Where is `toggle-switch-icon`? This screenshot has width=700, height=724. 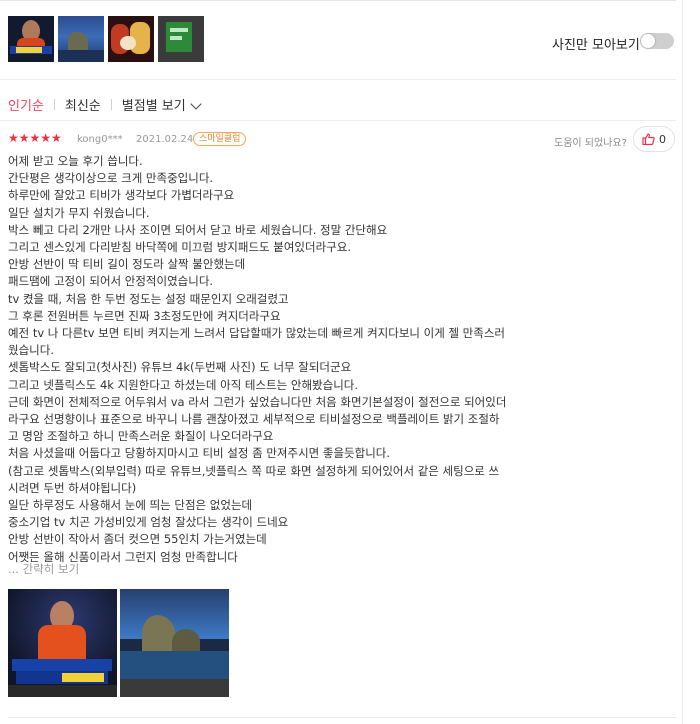 toggle-switch-icon is located at coordinates (648, 41).